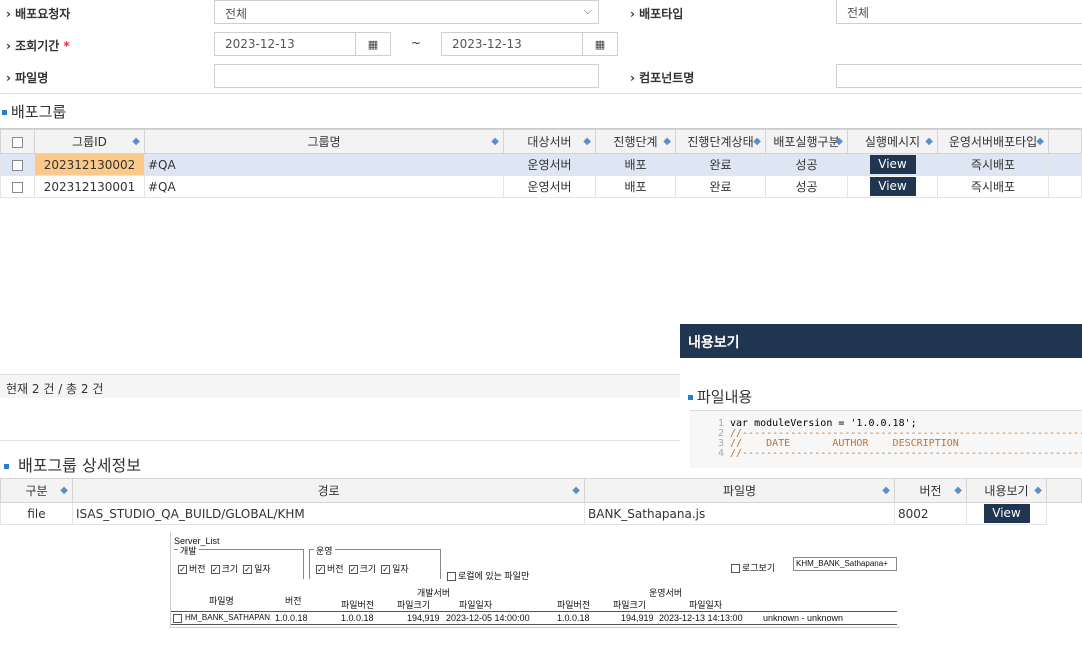  Describe the element at coordinates (345, 386) in the screenshot. I see `grid-footer: 현재 2 건 / 총 2 건` at that location.